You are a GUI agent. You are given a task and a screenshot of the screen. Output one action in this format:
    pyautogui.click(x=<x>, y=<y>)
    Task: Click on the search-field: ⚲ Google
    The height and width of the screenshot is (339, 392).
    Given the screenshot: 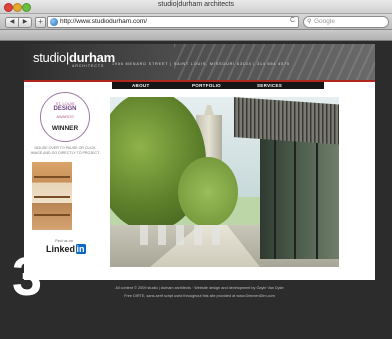 What is the action you would take?
    pyautogui.click(x=346, y=22)
    